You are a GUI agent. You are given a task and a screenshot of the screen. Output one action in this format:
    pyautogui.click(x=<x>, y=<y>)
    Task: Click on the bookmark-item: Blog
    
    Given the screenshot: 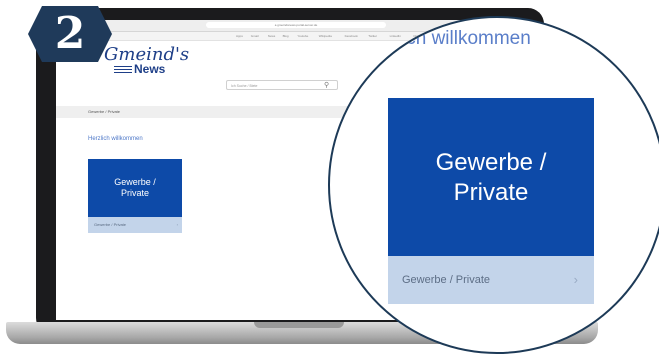 What is the action you would take?
    pyautogui.click(x=286, y=36)
    